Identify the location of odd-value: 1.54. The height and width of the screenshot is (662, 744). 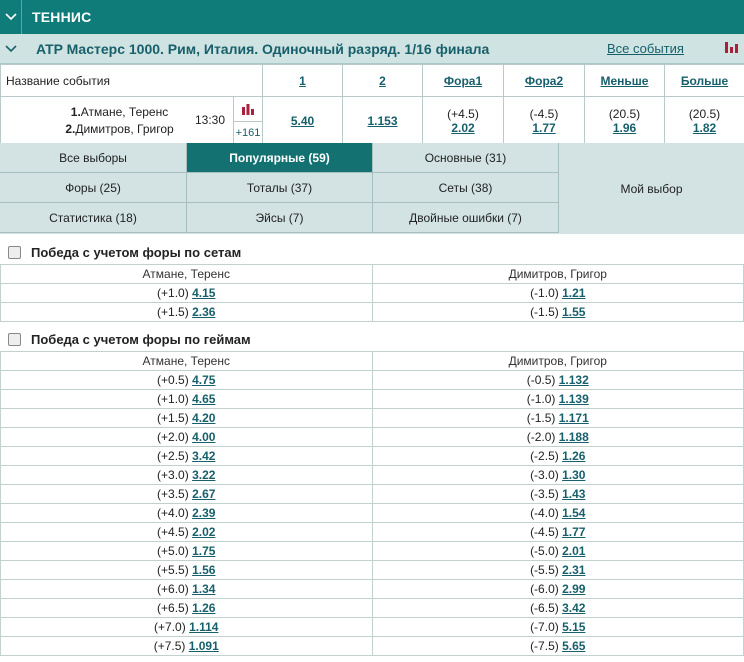
(573, 513).